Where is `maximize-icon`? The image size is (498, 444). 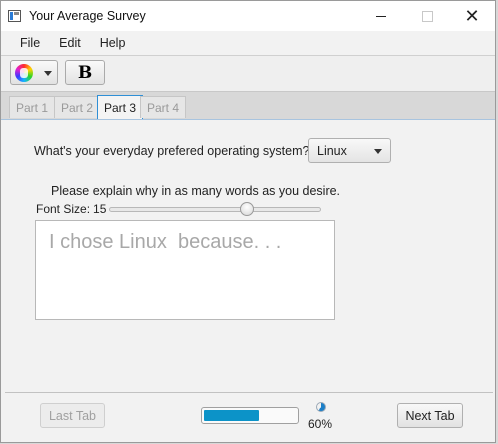
maximize-icon is located at coordinates (427, 16).